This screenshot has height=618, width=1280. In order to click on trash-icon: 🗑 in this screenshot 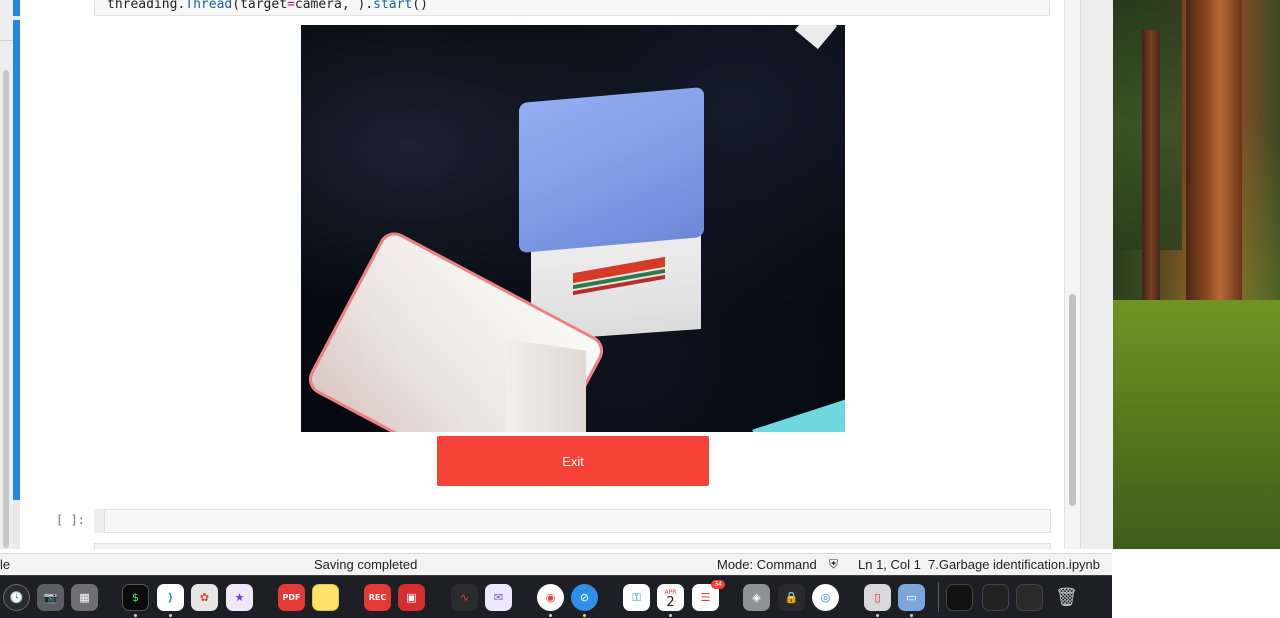, I will do `click(1066, 597)`.